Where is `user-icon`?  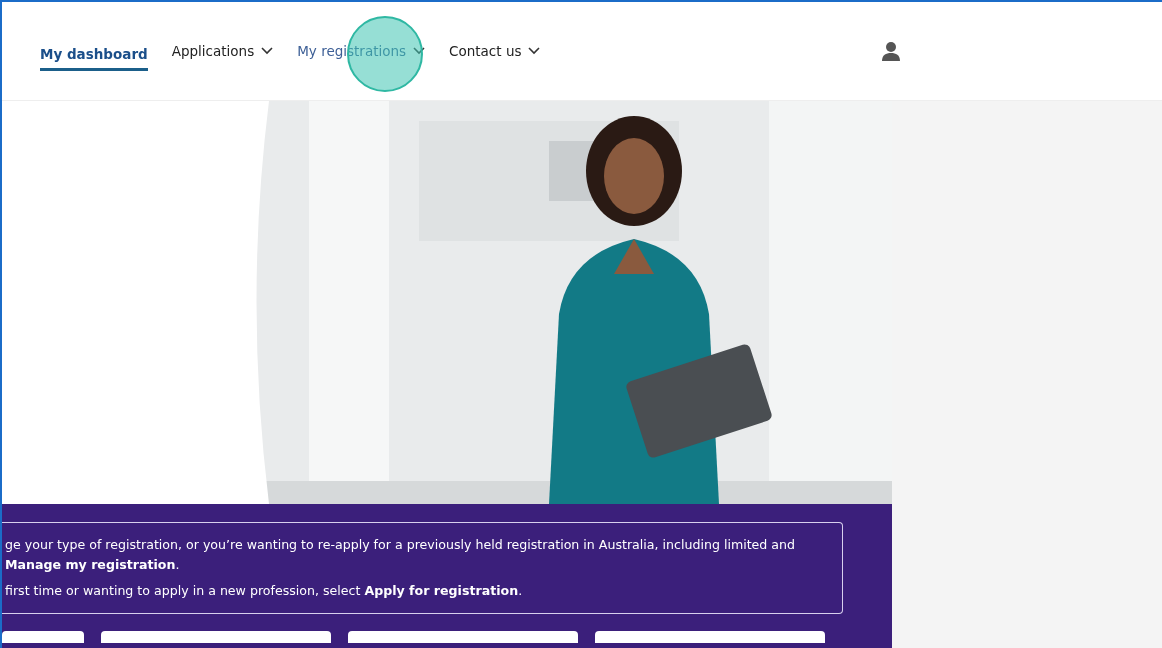
user-icon is located at coordinates (891, 51).